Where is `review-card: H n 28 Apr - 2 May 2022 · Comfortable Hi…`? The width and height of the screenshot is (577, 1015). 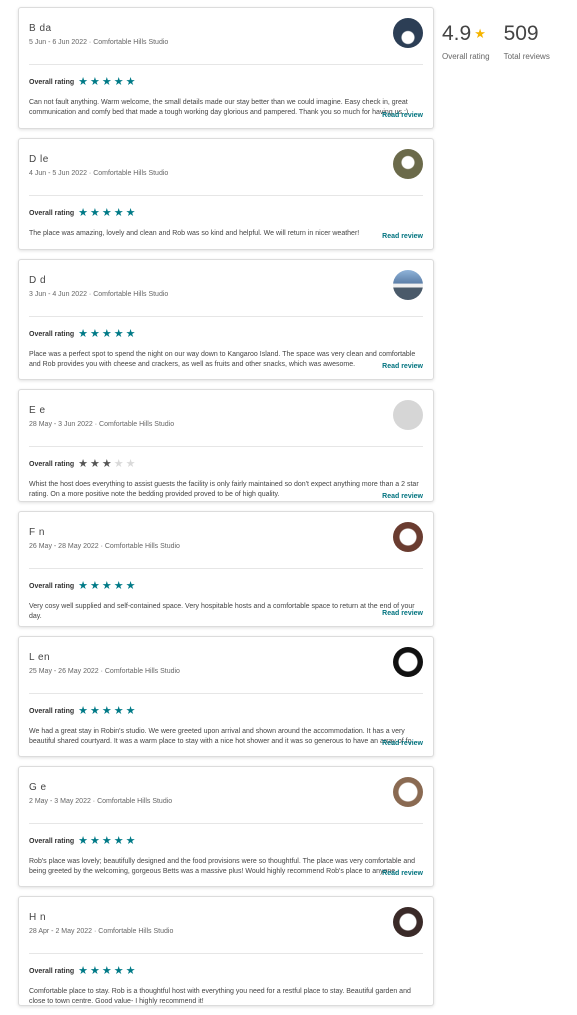 review-card: H n 28 Apr - 2 May 2022 · Comfortable Hi… is located at coordinates (226, 951).